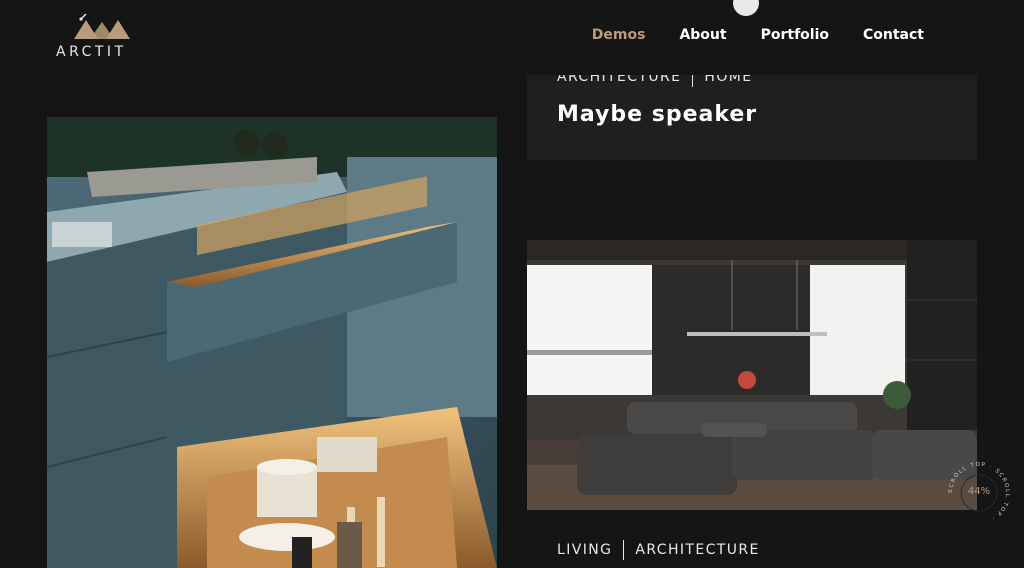 Image resolution: width=1024 pixels, height=568 pixels. I want to click on nav-contact: Contact, so click(893, 35).